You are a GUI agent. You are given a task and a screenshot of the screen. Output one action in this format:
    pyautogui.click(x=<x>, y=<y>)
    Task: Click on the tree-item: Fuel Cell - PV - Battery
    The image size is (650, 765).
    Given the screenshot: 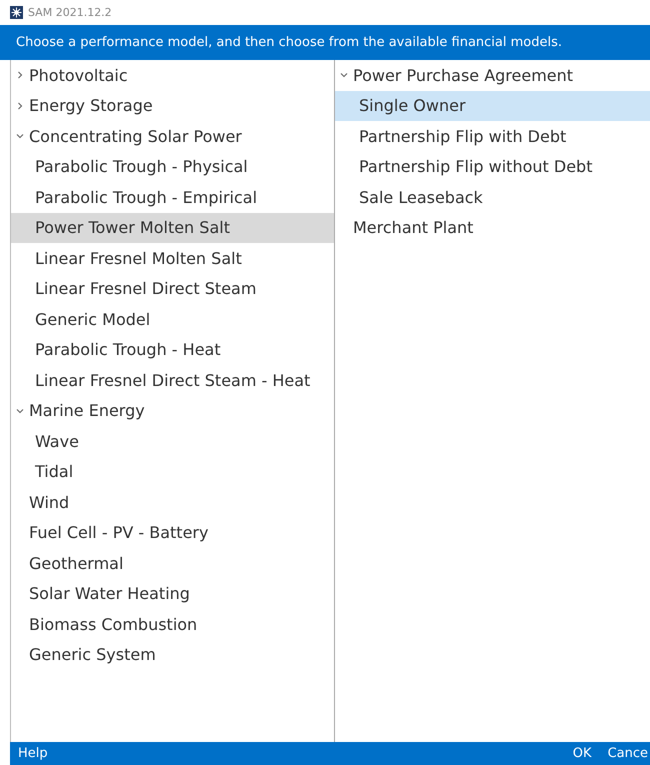 What is the action you would take?
    pyautogui.click(x=172, y=533)
    